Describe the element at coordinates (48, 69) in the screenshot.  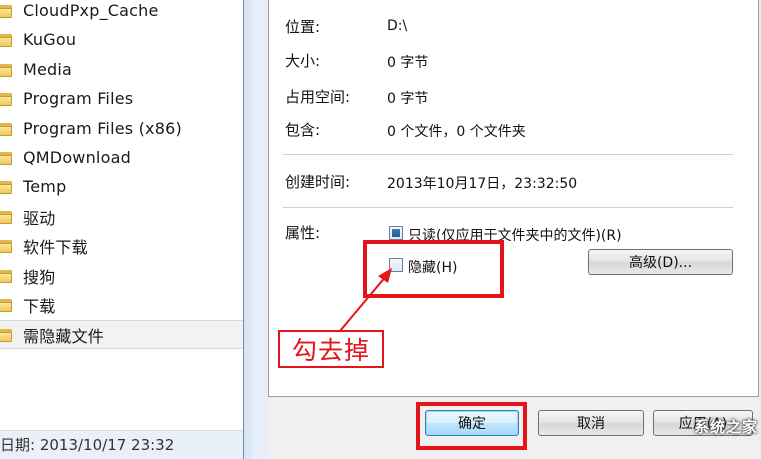
I see `folder-label: Media` at that location.